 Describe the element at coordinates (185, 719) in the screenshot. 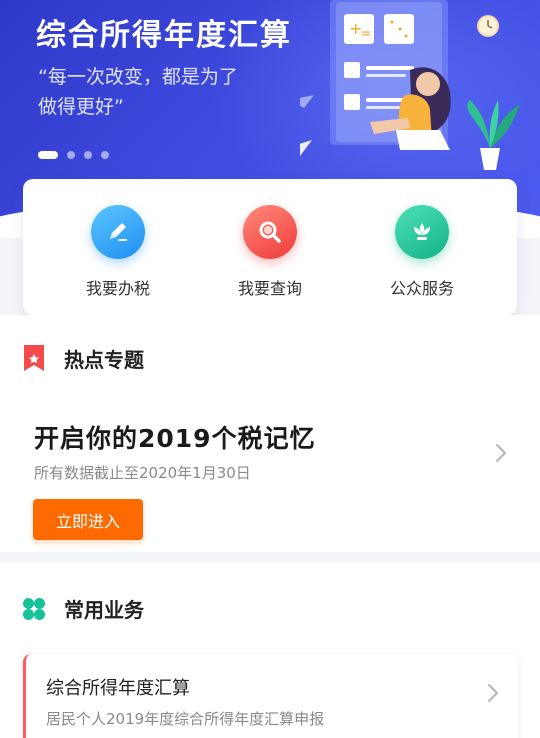

I see `business-desc: 居民个人2019年度综合所得年度汇算申报` at that location.